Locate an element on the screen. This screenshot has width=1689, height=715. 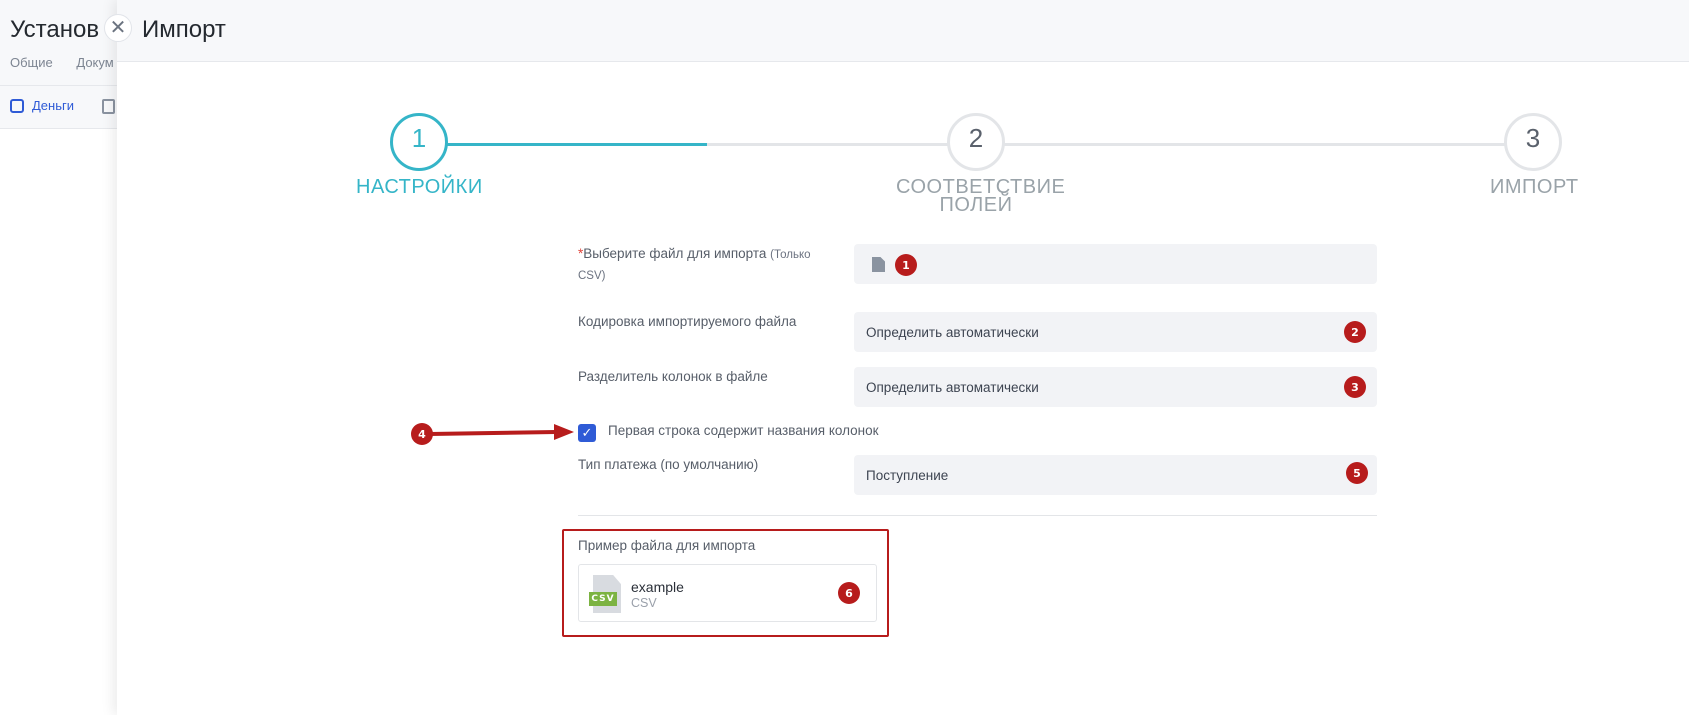
file-label-text: Выберите файл для импорта is located at coordinates (675, 253).